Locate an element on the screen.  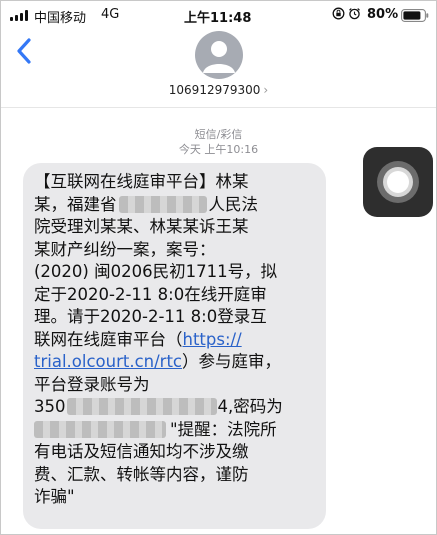
contact-number: 106912979300 › is located at coordinates (218, 90).